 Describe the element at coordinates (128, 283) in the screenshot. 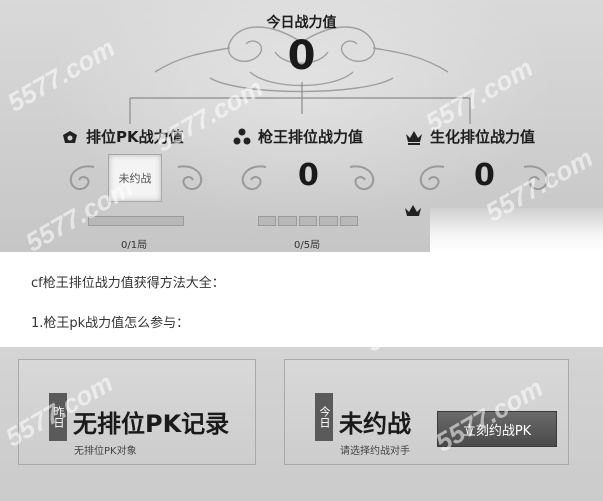

I see `article-heading: cf枪王排位战力值获得方法大全：` at that location.